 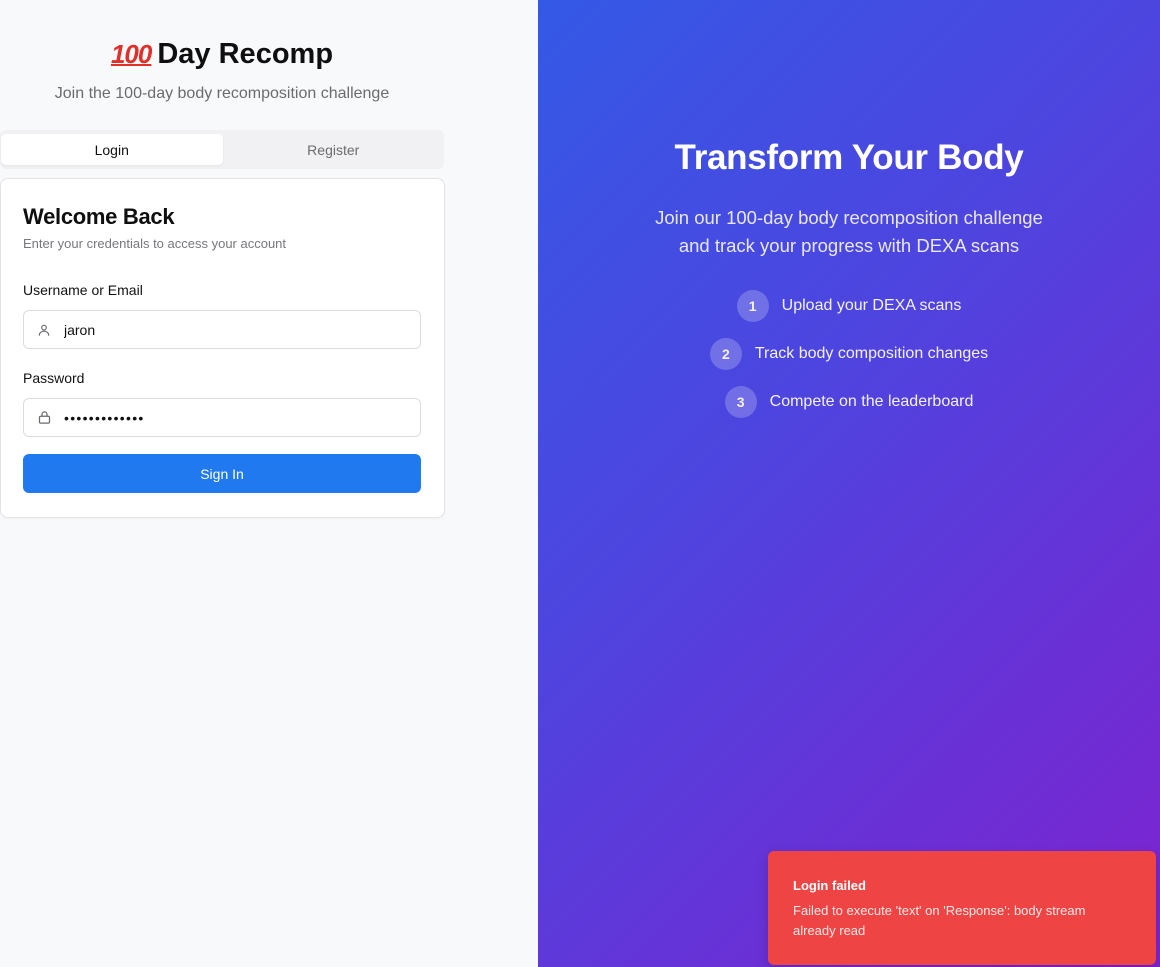 I want to click on lock-icon, so click(x=44, y=417).